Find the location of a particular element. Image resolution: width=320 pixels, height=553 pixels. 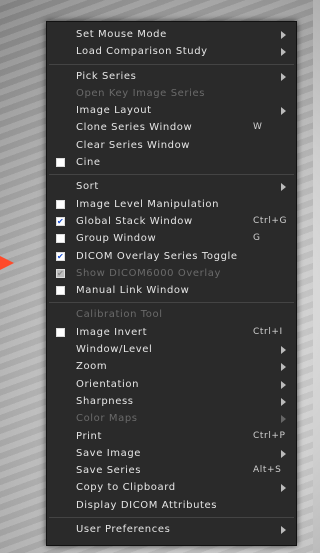

menu-item-label: Image Level Manipulation is located at coordinates (148, 204).